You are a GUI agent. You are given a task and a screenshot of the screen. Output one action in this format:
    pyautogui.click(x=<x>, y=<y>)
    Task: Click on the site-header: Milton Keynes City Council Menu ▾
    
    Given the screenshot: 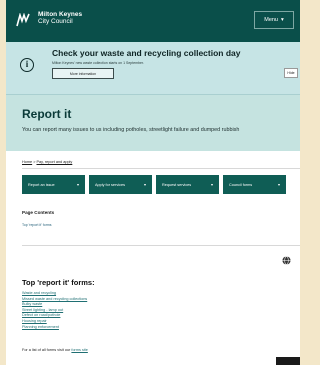 What is the action you would take?
    pyautogui.click(x=153, y=21)
    